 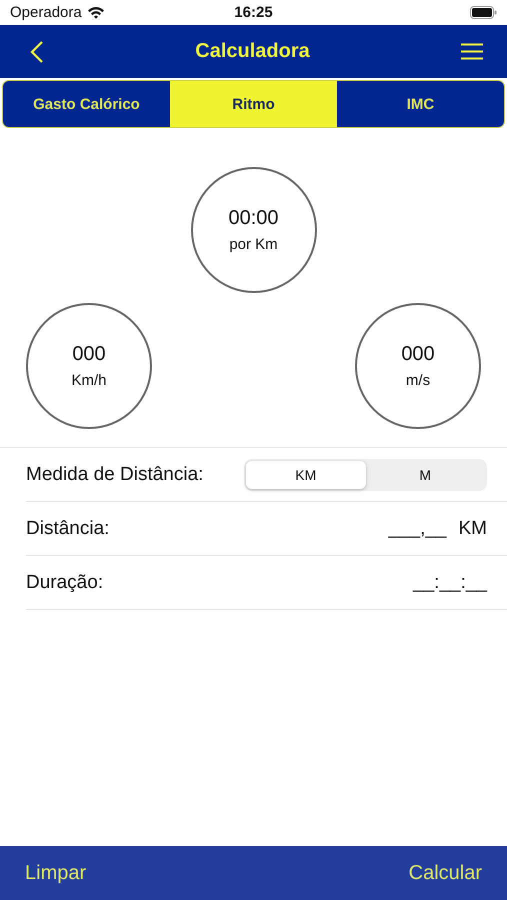 I want to click on readout-unit: Km/h, so click(x=88, y=380).